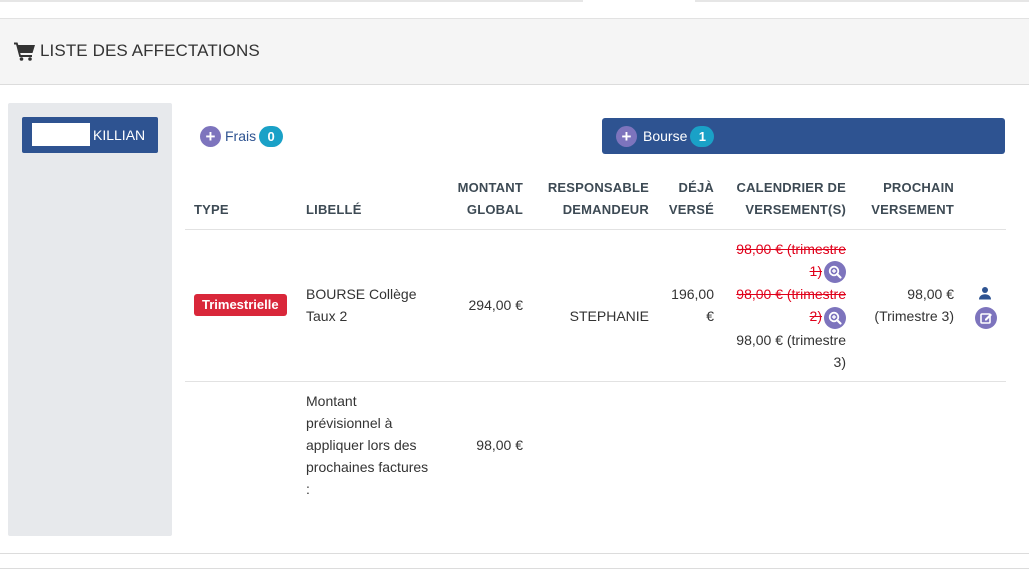  I want to click on section-header: LISTE DES AFFECTATIONS, so click(514, 52).